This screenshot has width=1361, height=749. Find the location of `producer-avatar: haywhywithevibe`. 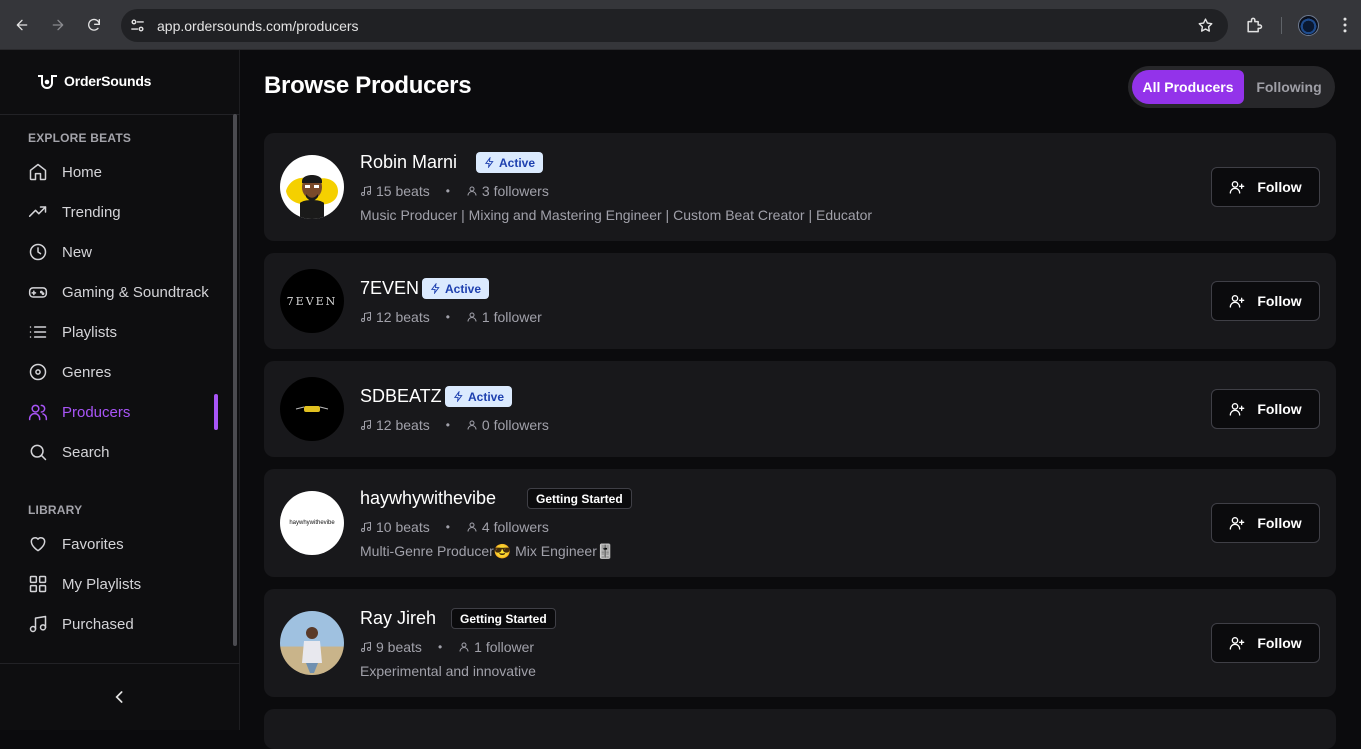

producer-avatar: haywhywithevibe is located at coordinates (312, 523).